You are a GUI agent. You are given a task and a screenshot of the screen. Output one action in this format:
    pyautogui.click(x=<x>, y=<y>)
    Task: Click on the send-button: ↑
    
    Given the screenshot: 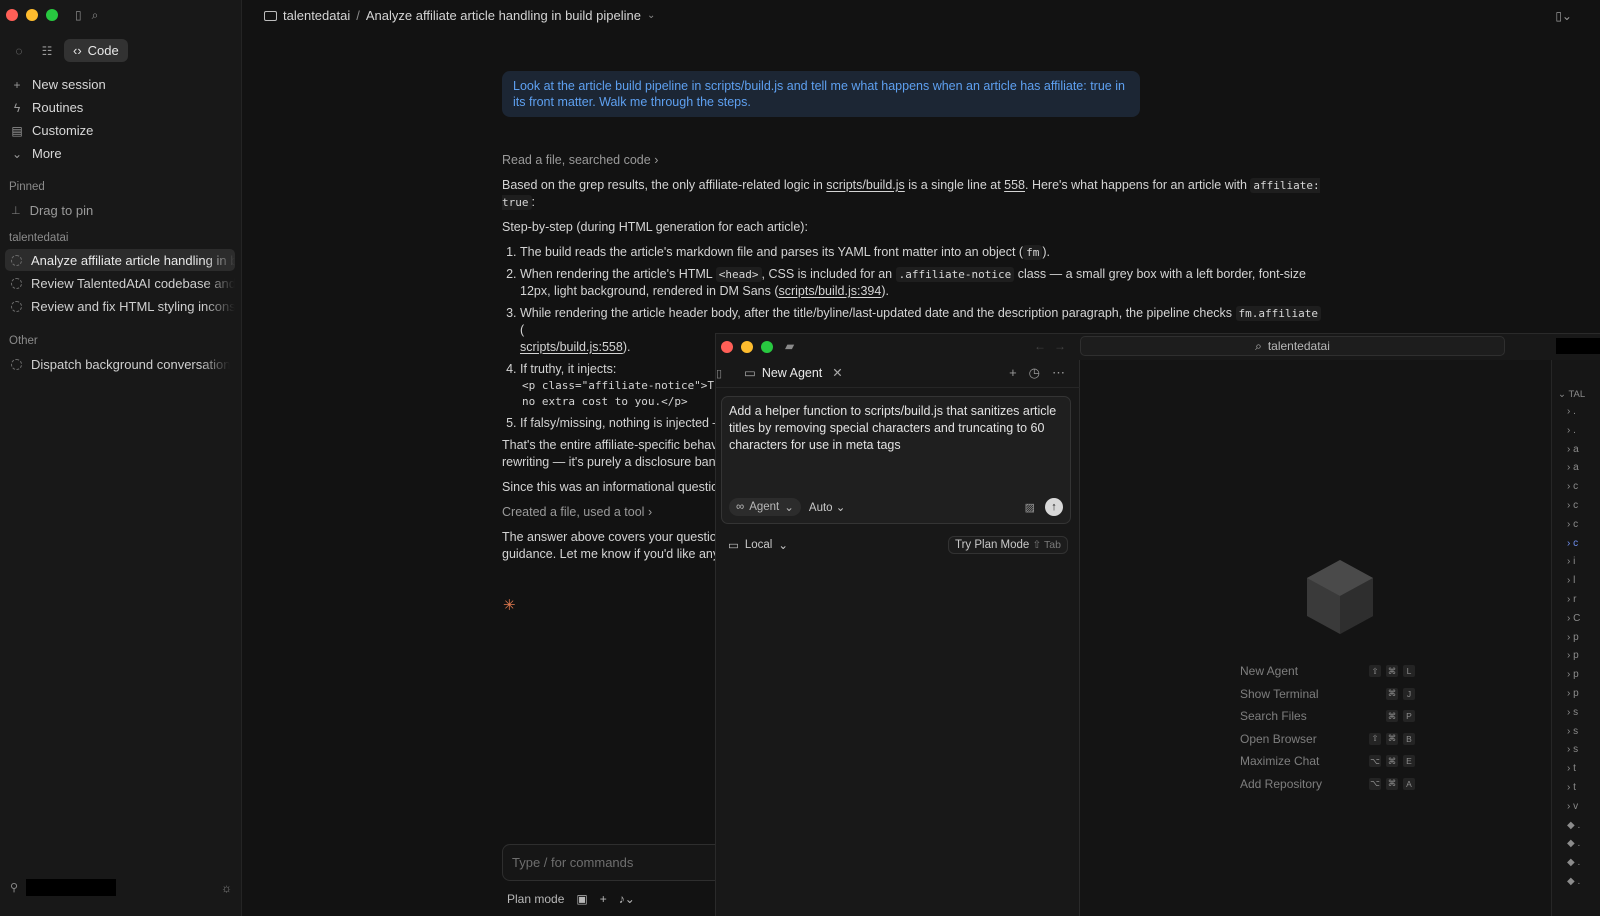 What is the action you would take?
    pyautogui.click(x=1054, y=507)
    